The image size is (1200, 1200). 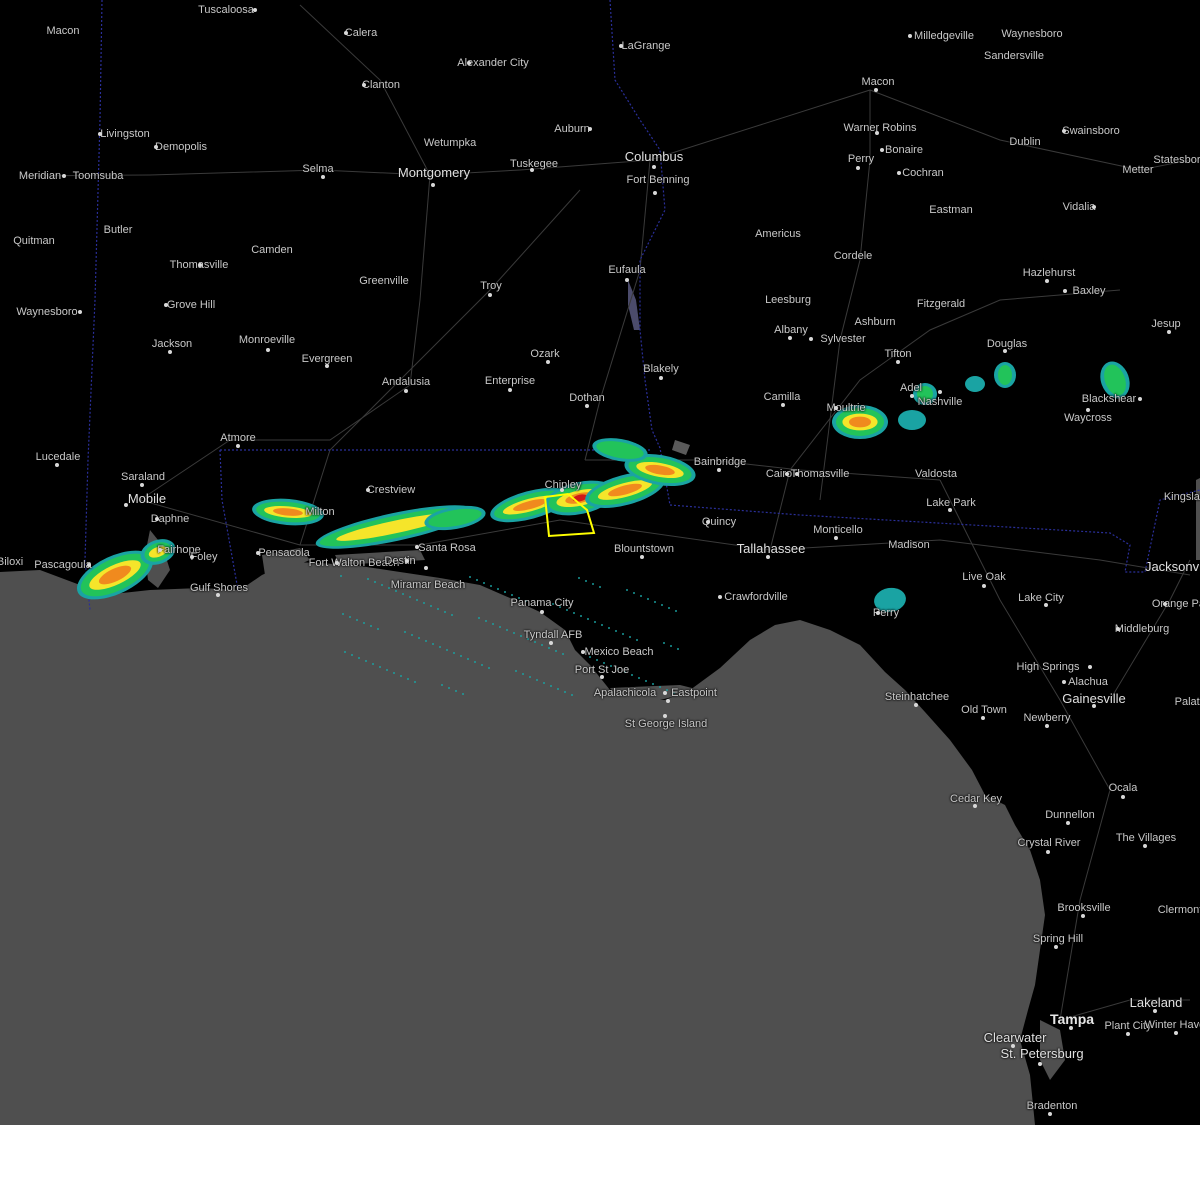 What do you see at coordinates (843, 339) in the screenshot?
I see `city-label: Sylvester` at bounding box center [843, 339].